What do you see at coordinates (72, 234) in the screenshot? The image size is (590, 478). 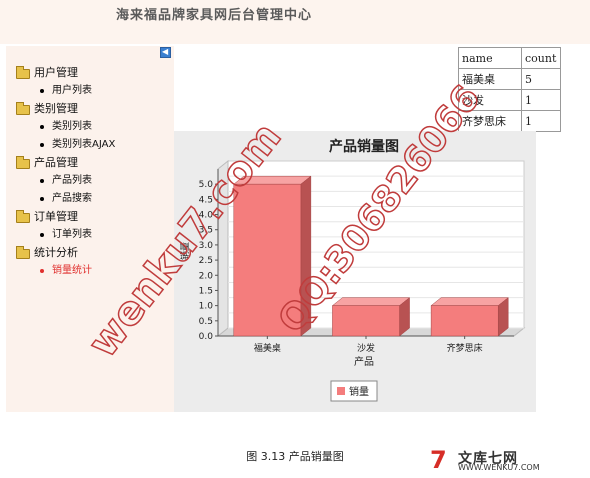 I see `item-label: 订单列表` at bounding box center [72, 234].